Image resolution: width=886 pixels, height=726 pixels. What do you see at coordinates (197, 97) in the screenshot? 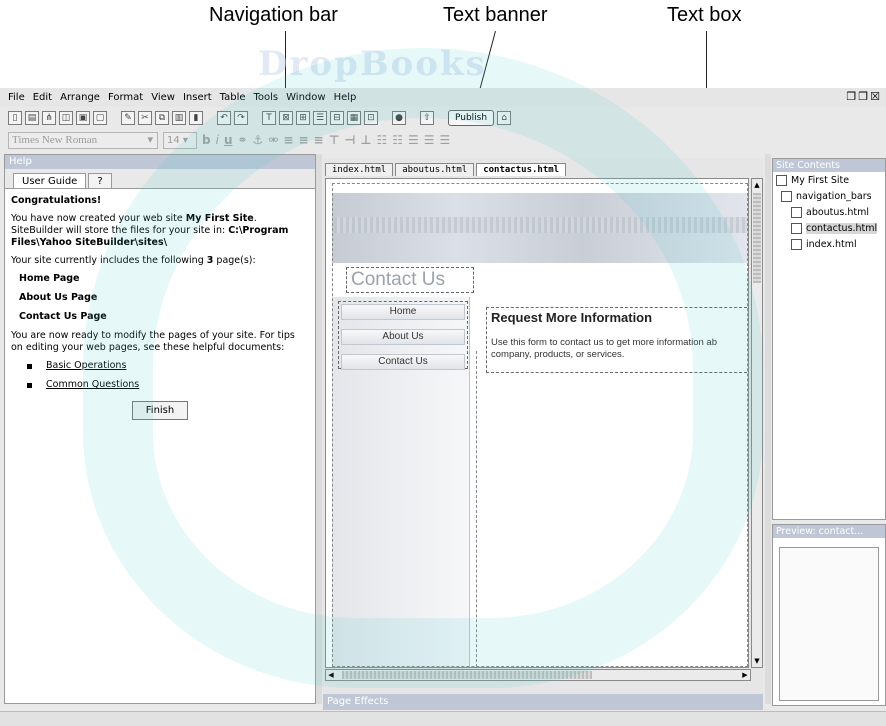
I see `menu-insert: Insert` at bounding box center [197, 97].